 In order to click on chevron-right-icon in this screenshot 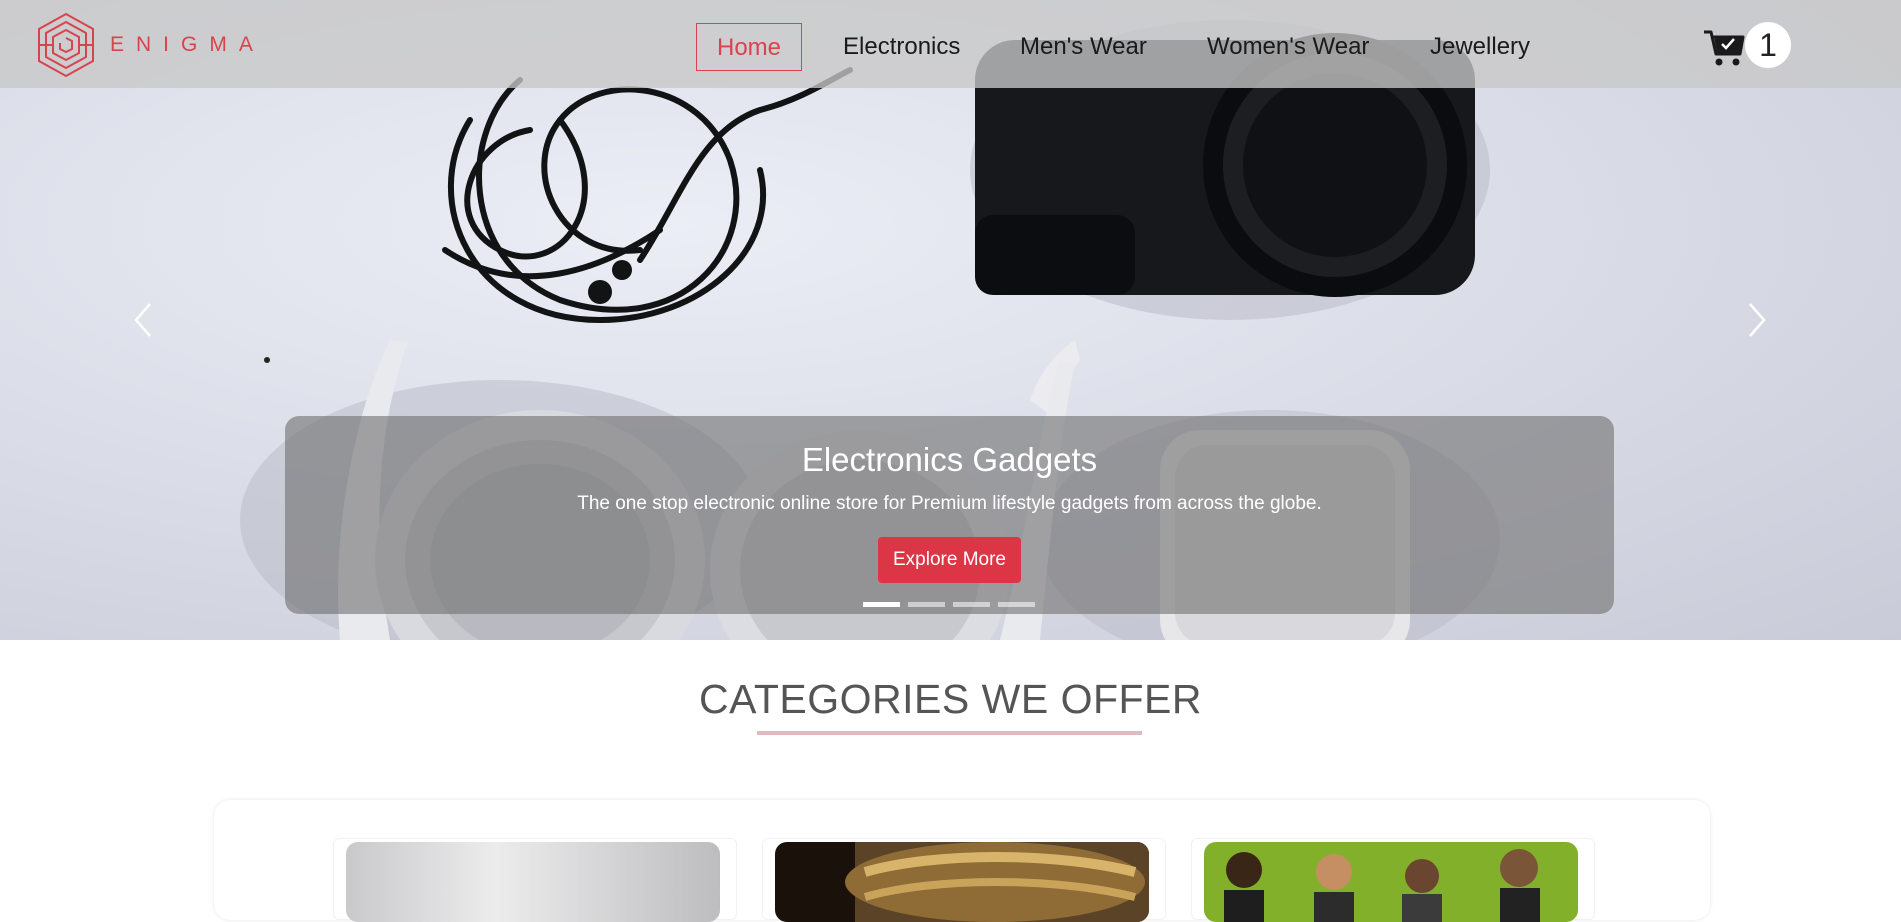, I will do `click(1757, 320)`.